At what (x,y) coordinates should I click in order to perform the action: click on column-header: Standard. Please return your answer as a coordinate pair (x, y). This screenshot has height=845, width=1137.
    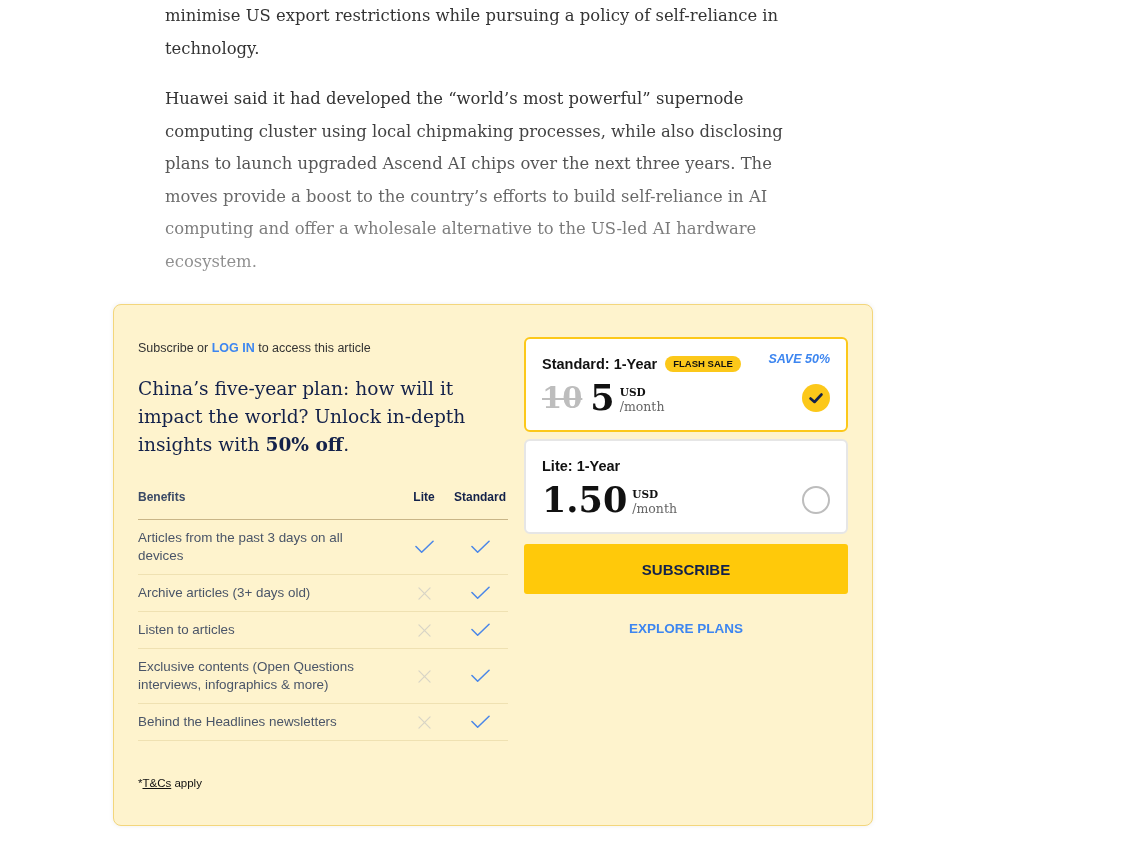
    Looking at the image, I should click on (480, 497).